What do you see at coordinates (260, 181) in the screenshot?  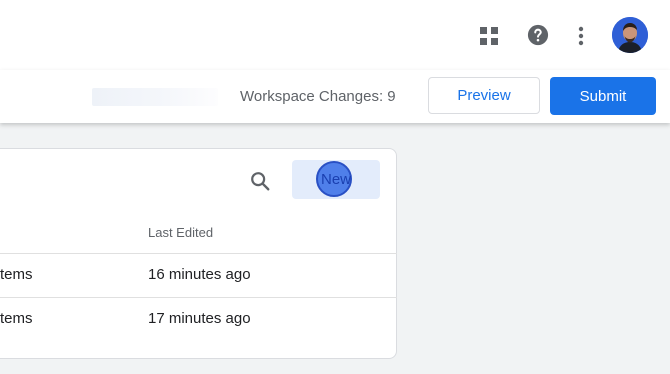 I see `search-icon` at bounding box center [260, 181].